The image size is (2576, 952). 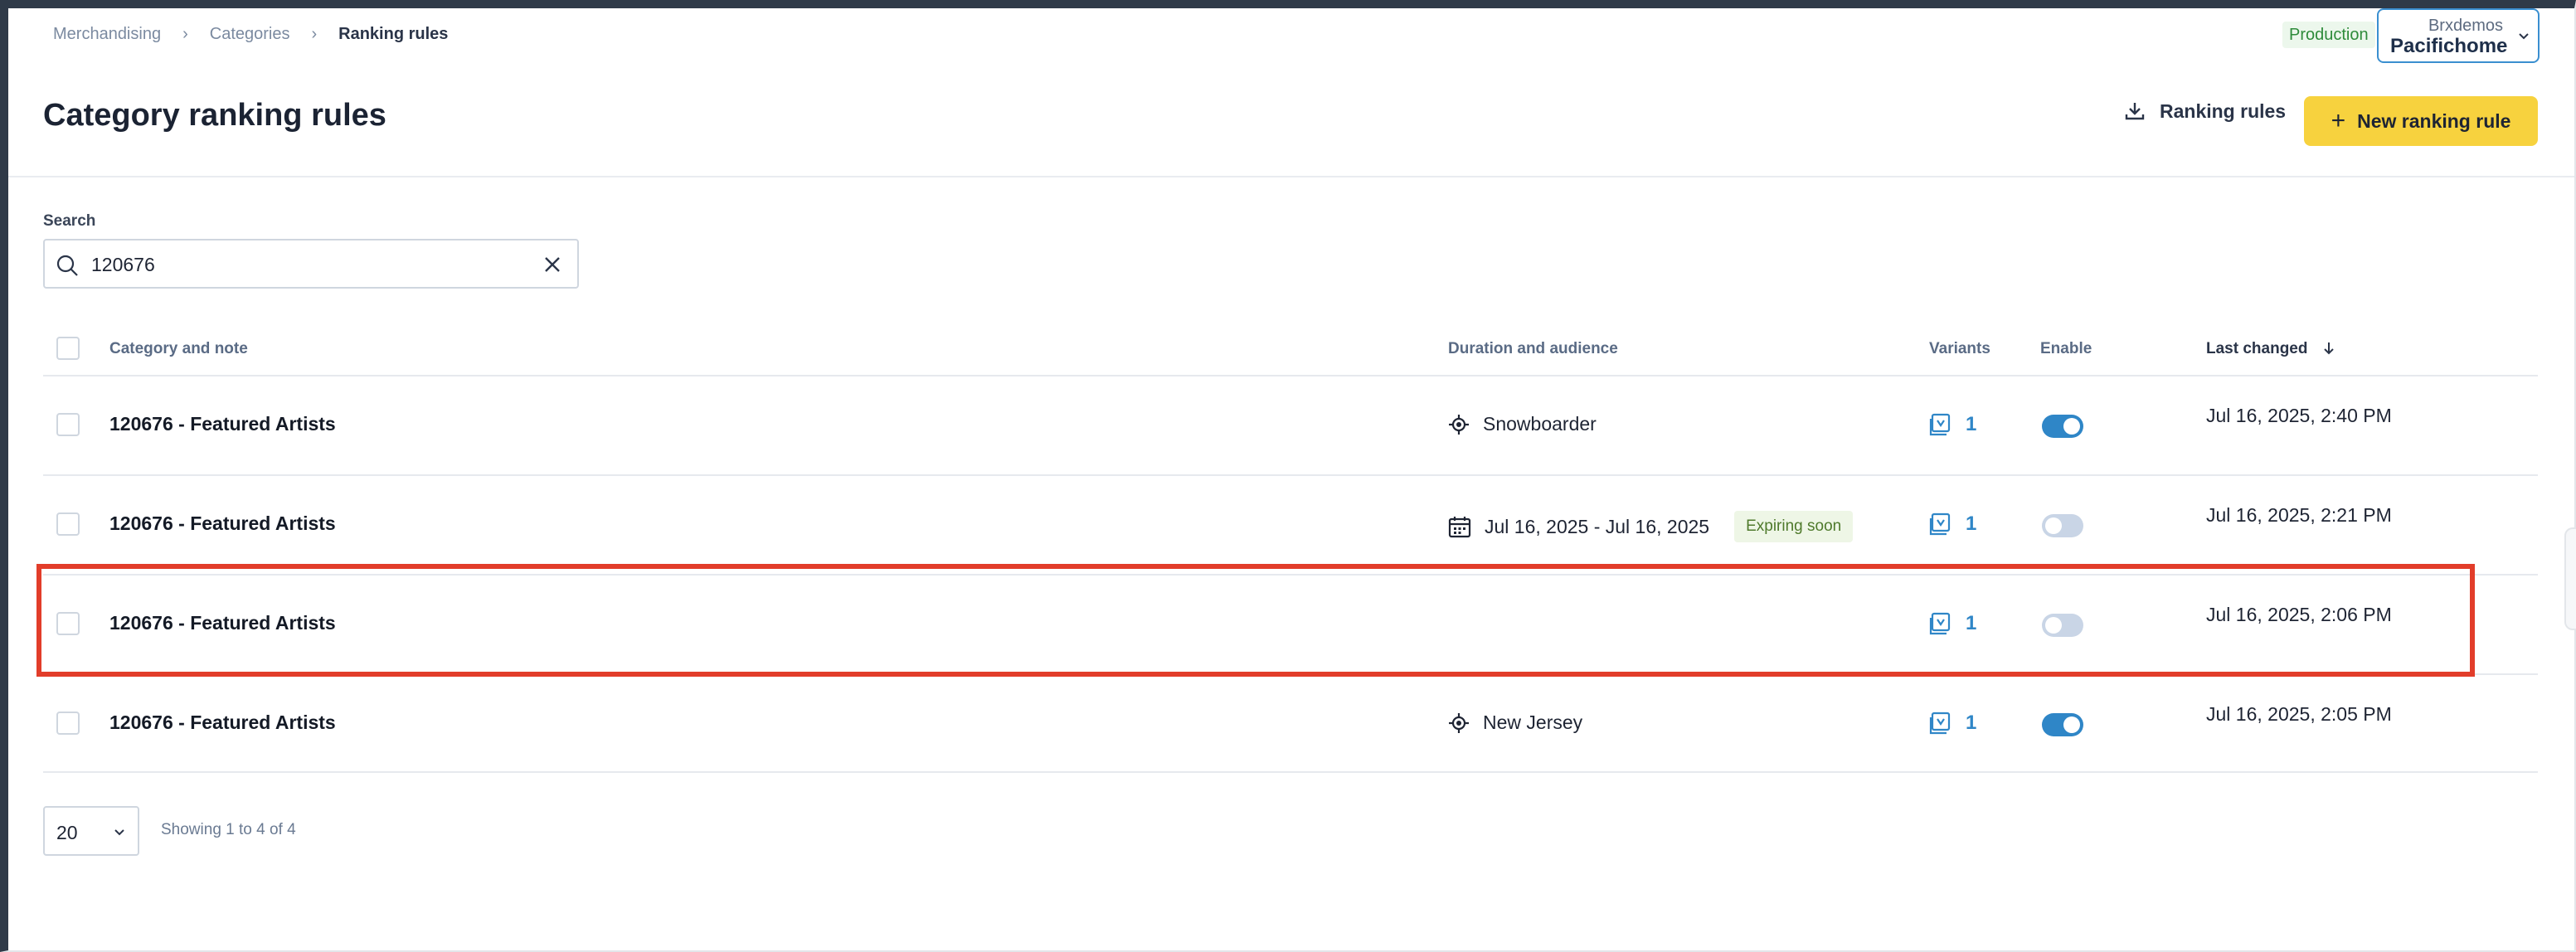 I want to click on audience-label: Snowboarder, so click(x=1540, y=424).